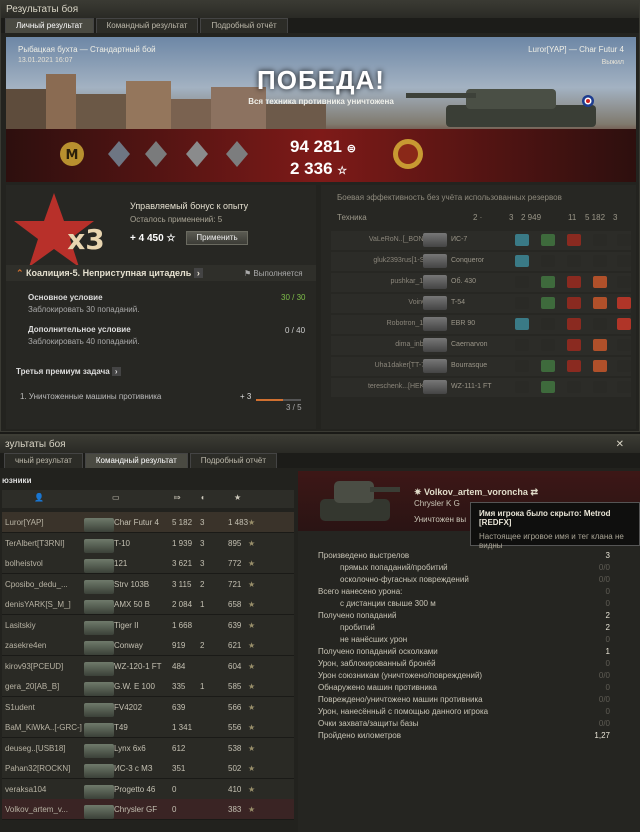 The height and width of the screenshot is (832, 640). What do you see at coordinates (109, 273) in the screenshot?
I see `mission-title: ⌃ Коалиция-5. Неприступная цитадель ›` at bounding box center [109, 273].